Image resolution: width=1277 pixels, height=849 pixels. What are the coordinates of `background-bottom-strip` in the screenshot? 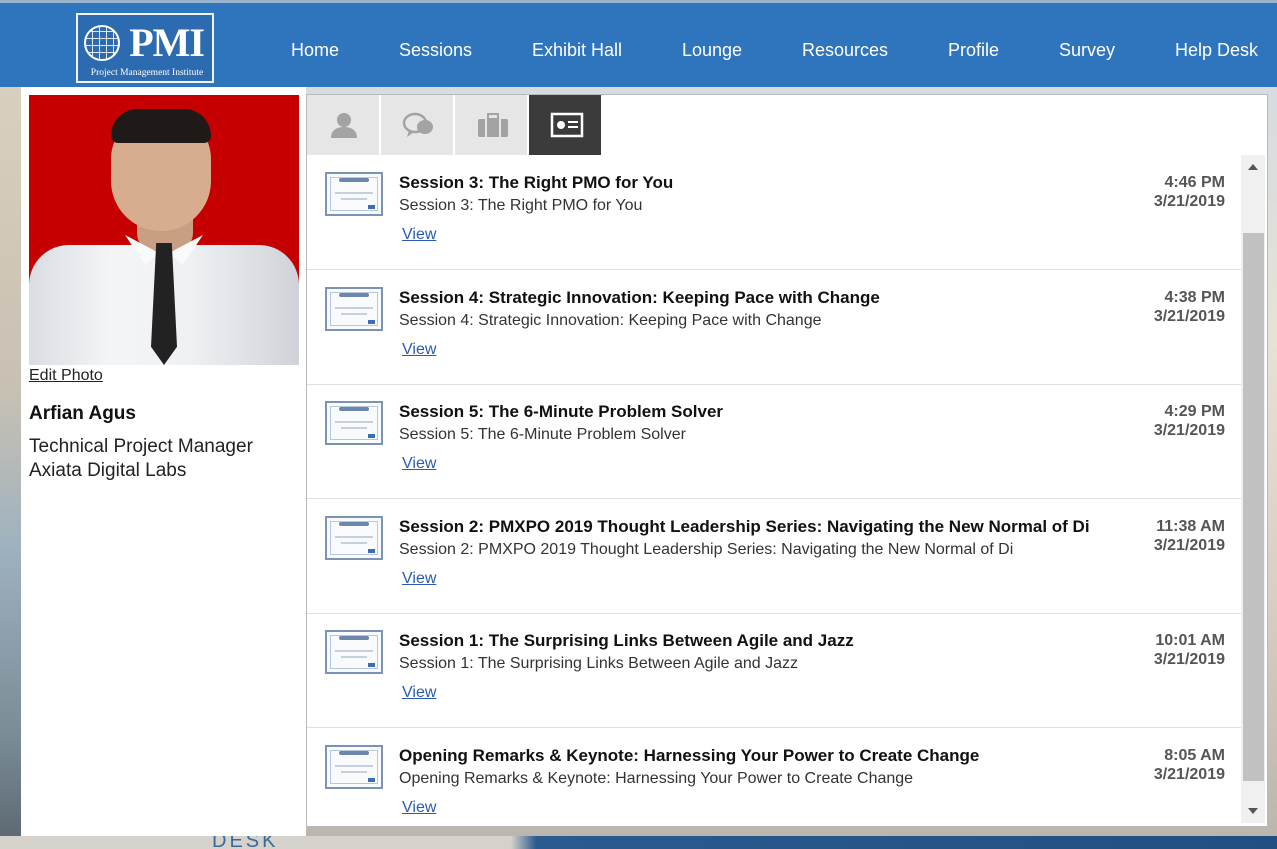 It's located at (638, 842).